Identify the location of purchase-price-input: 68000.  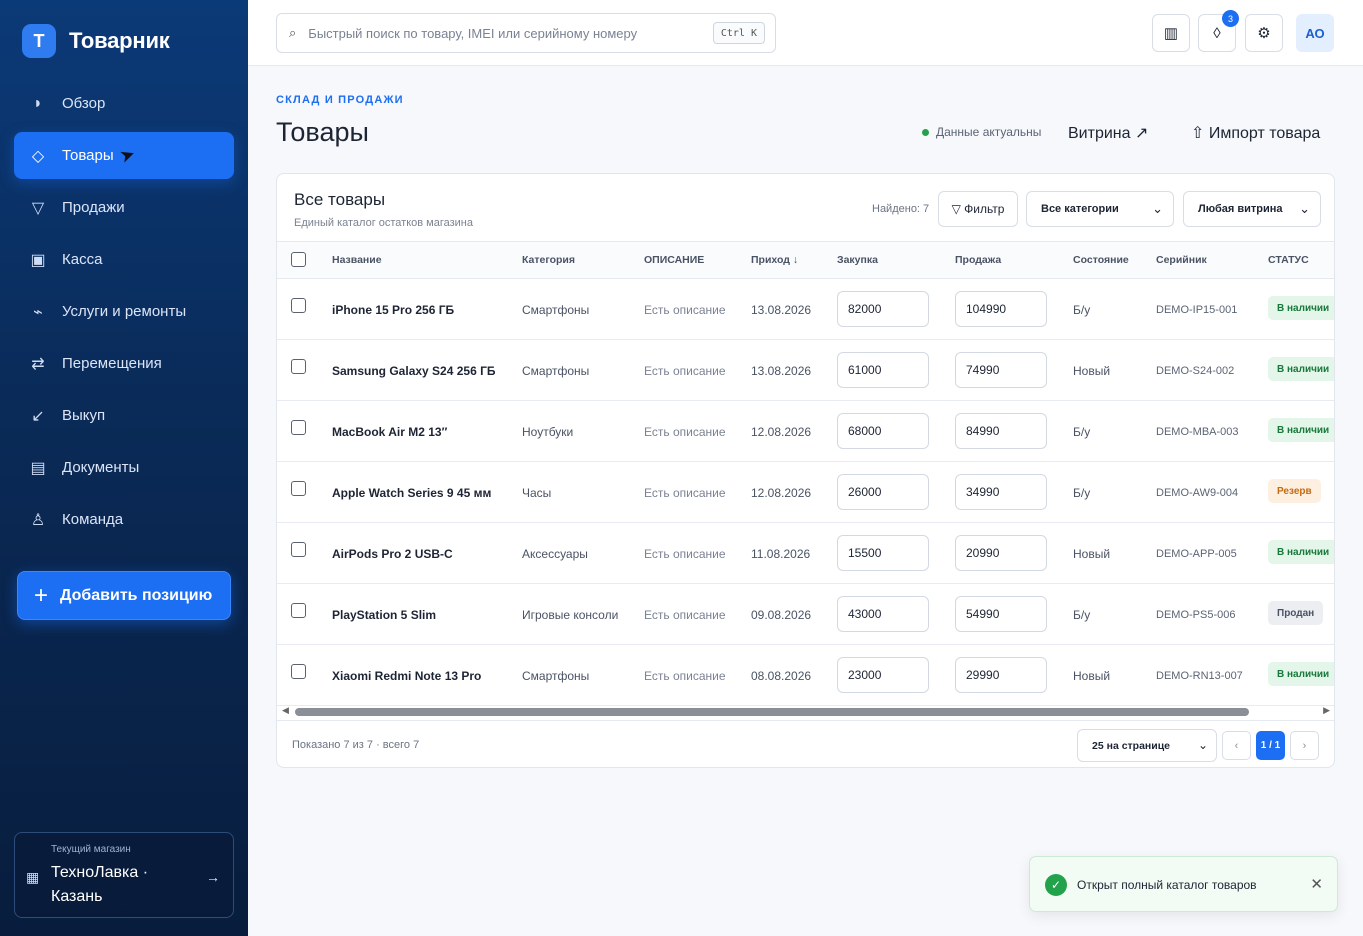
(883, 431).